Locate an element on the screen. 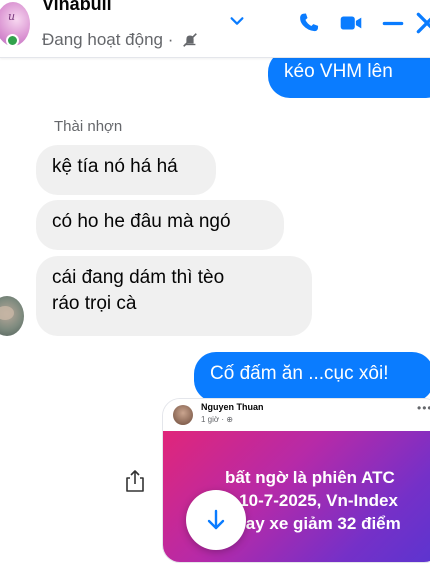 The height and width of the screenshot is (565, 430). post-author-avatar is located at coordinates (183, 415).